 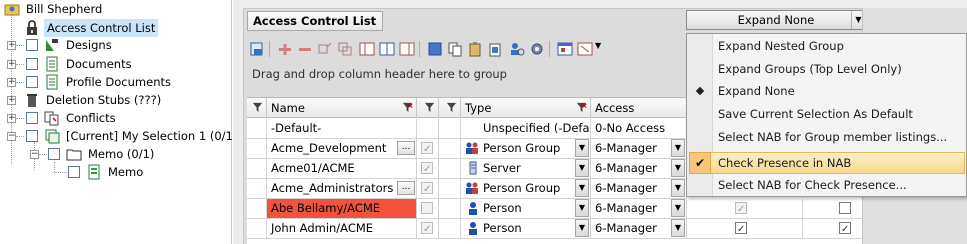 What do you see at coordinates (526, 169) in the screenshot?
I see `cell-type: Server ▼` at bounding box center [526, 169].